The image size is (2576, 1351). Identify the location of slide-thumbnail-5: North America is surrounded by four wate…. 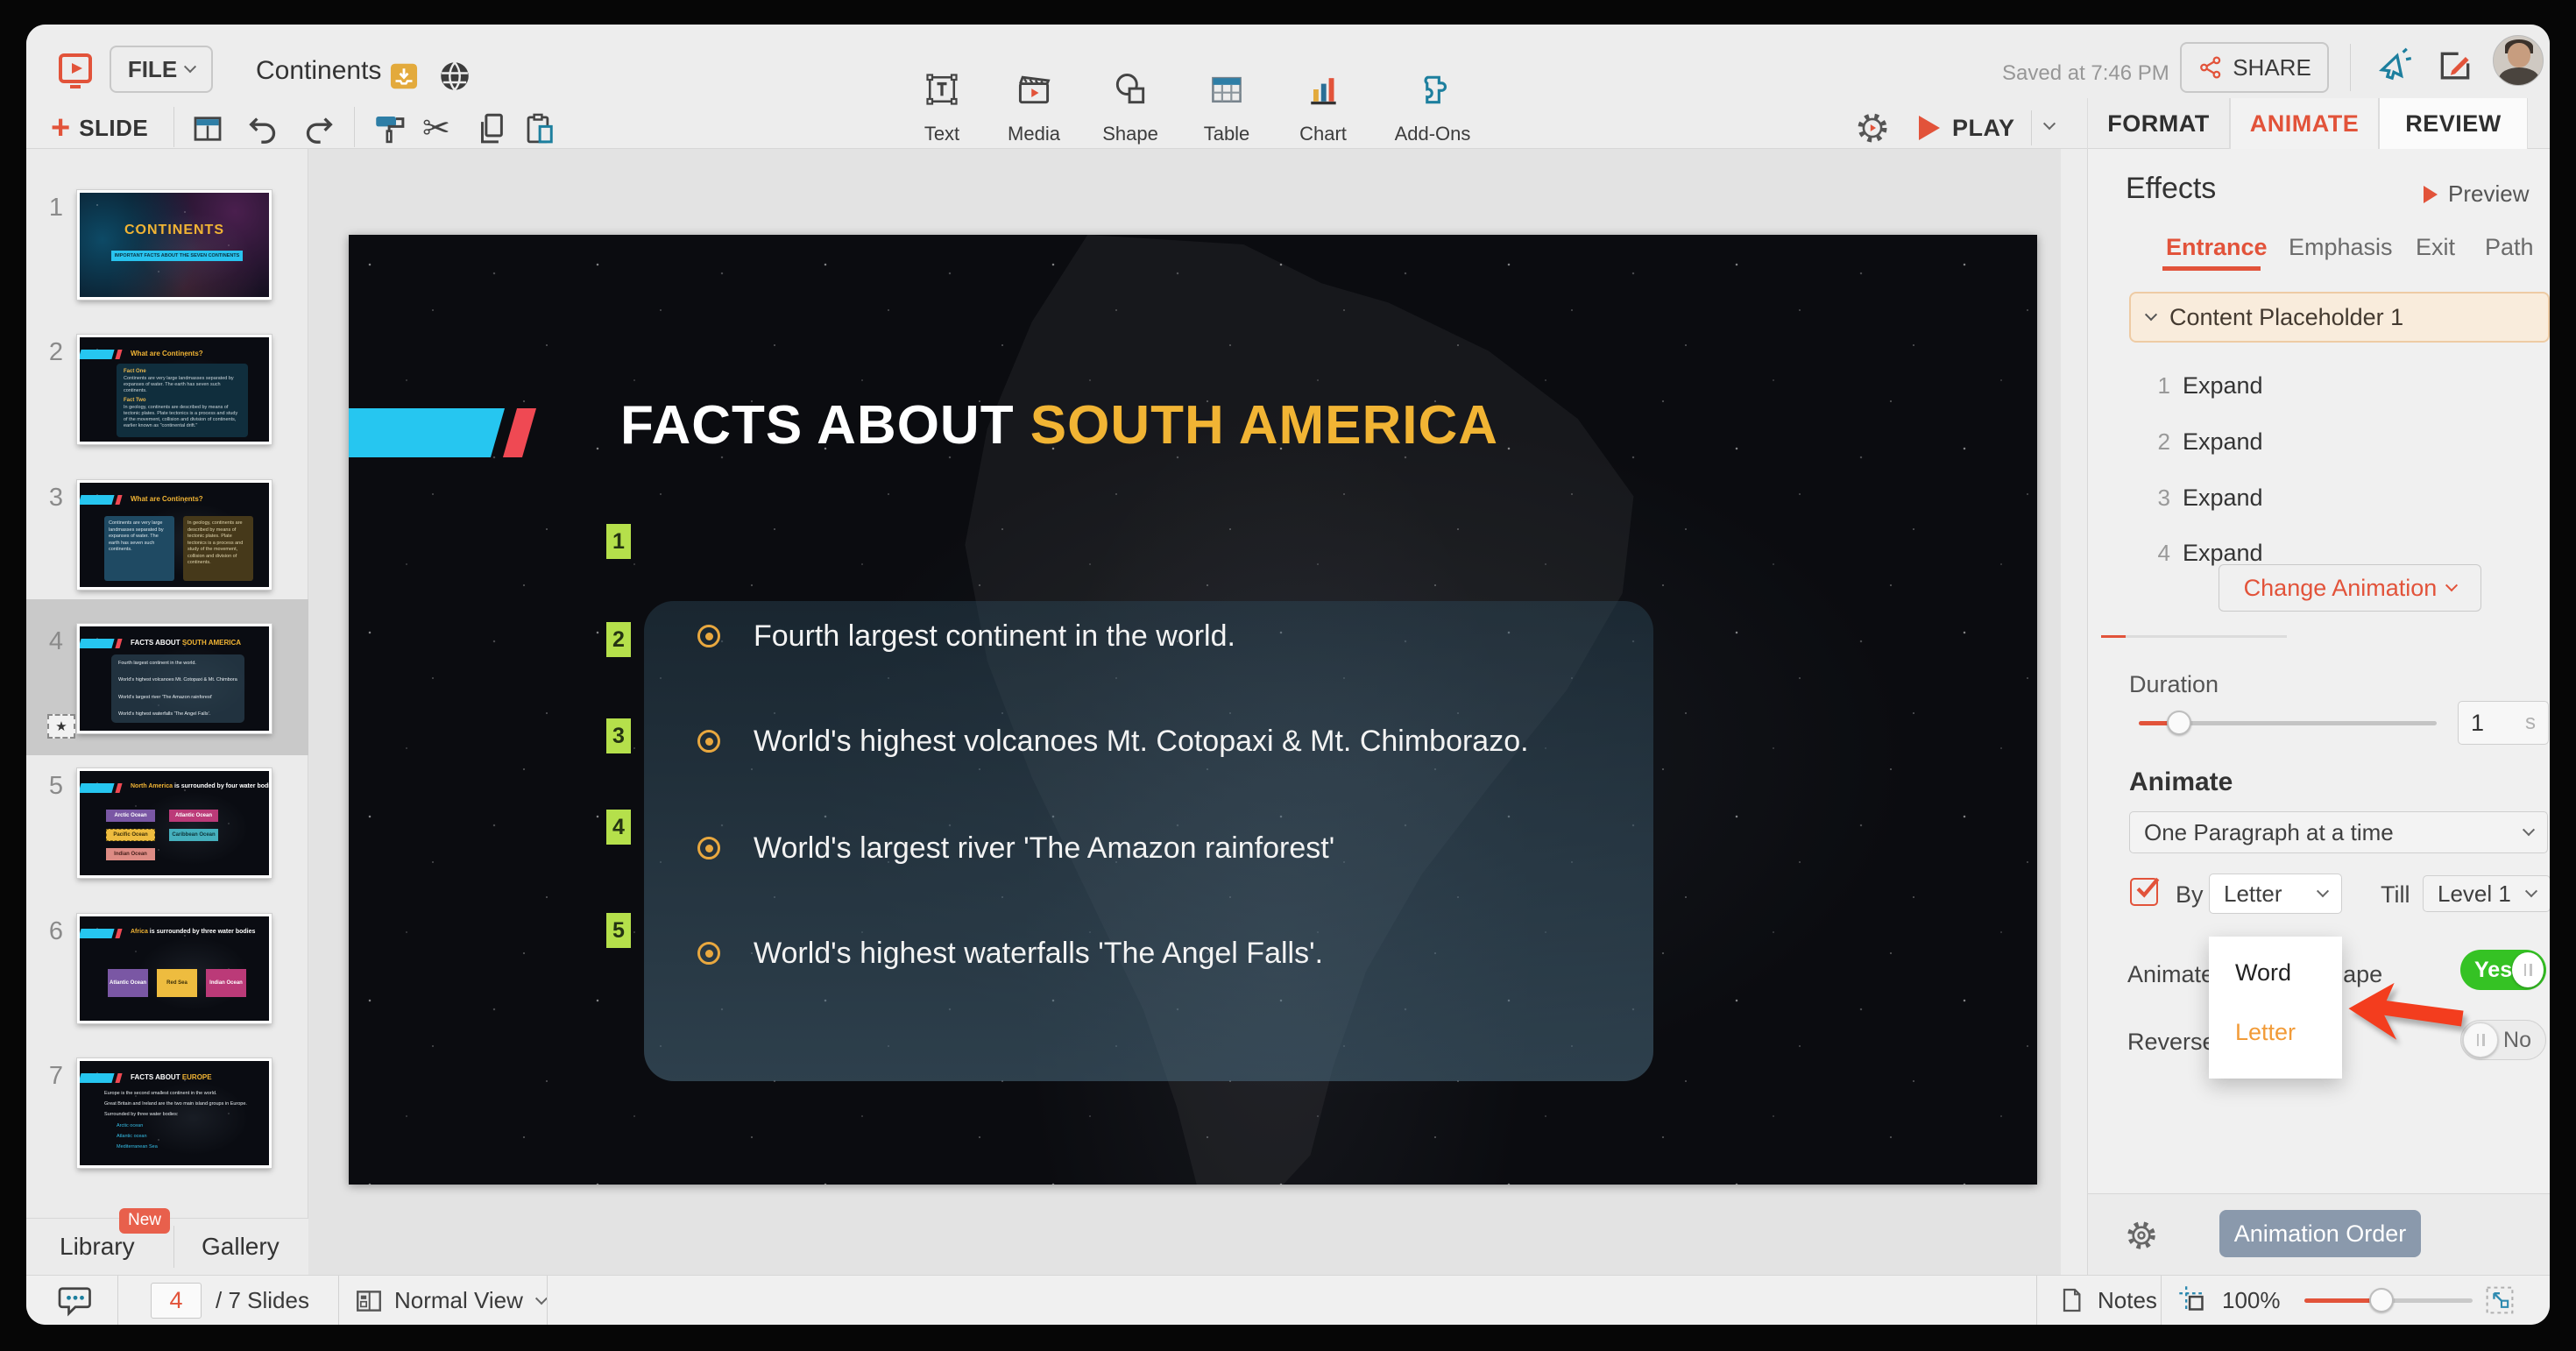
(174, 823).